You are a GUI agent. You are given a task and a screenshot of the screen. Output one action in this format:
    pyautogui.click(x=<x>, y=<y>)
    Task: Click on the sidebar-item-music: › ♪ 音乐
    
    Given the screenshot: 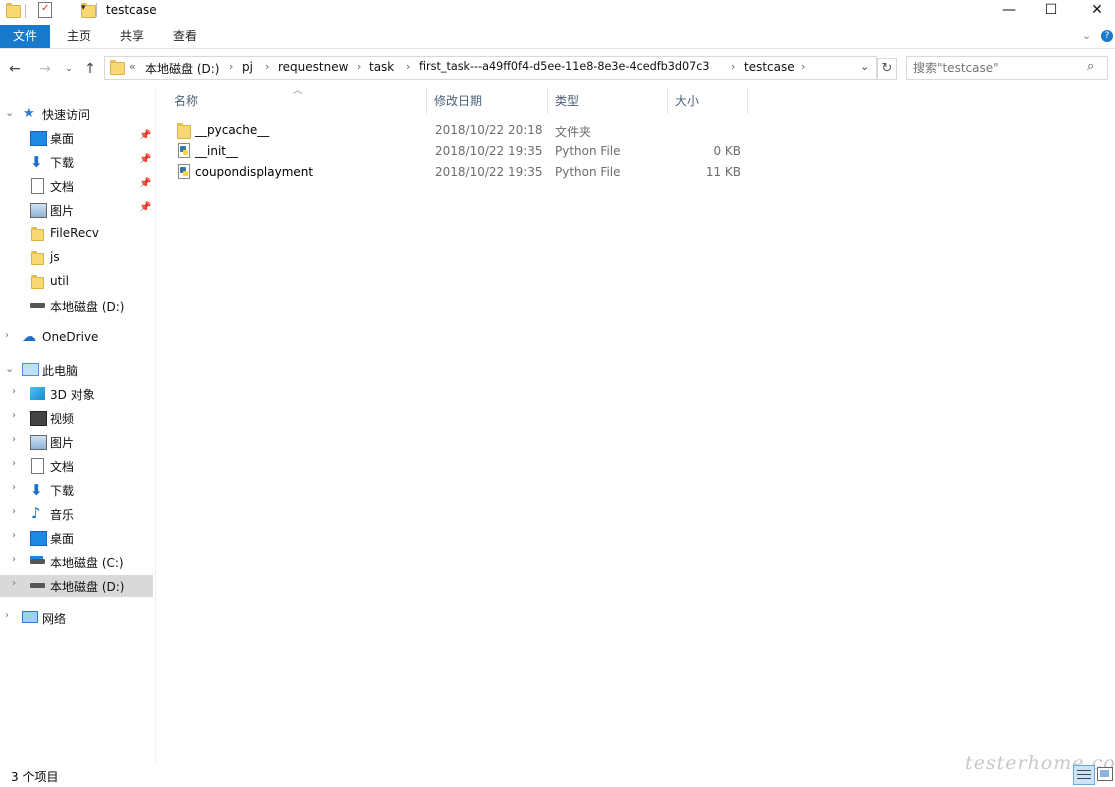 What is the action you would take?
    pyautogui.click(x=76, y=514)
    